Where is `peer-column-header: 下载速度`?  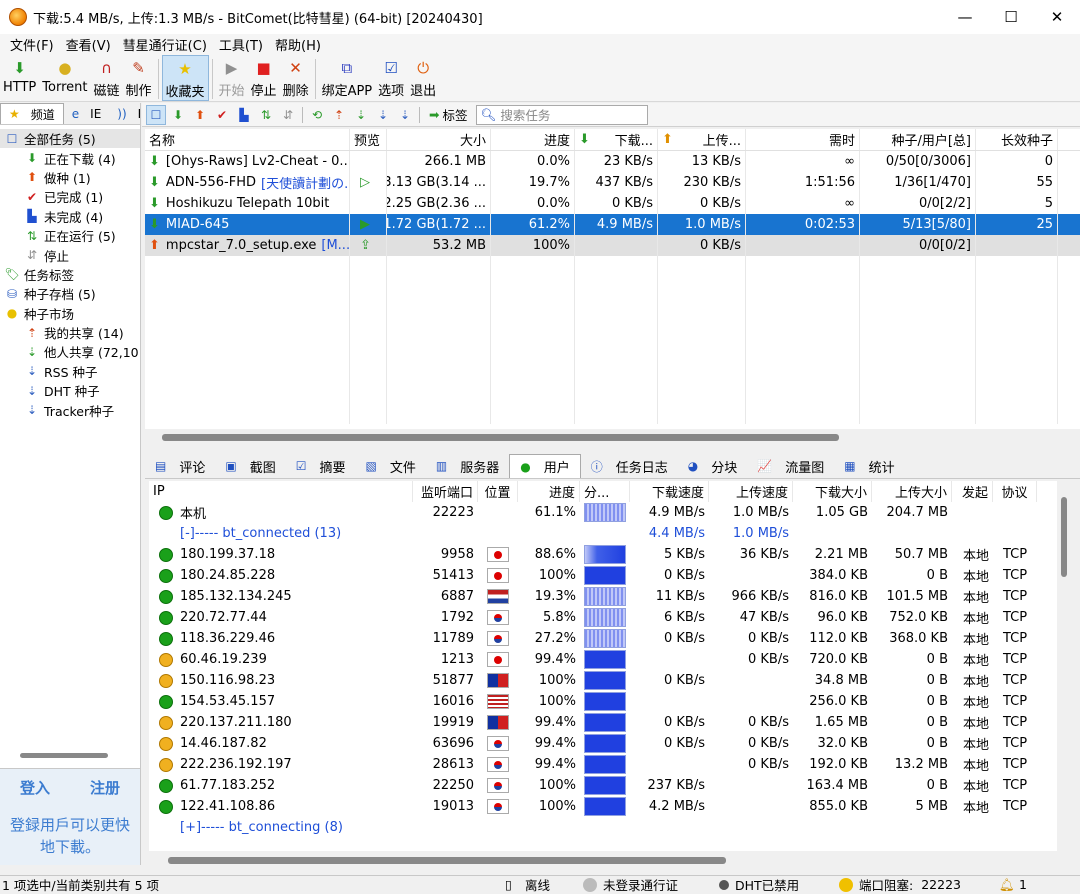
peer-column-header: 下载速度 is located at coordinates (669, 491).